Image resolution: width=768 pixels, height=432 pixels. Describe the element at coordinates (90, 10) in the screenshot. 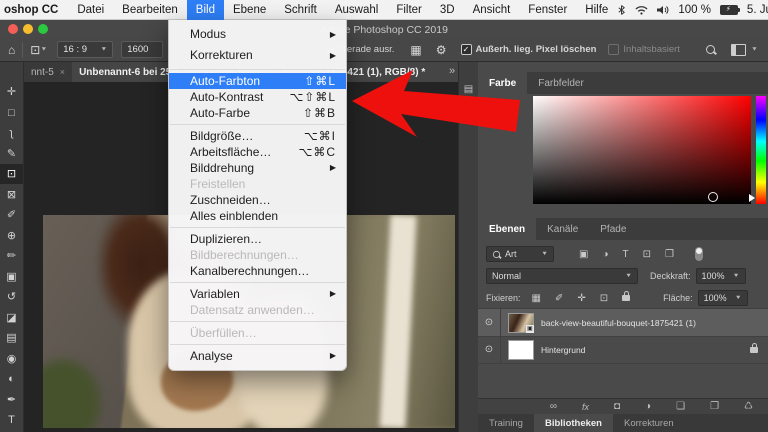

I see `menubar-item-datei: Datei` at that location.